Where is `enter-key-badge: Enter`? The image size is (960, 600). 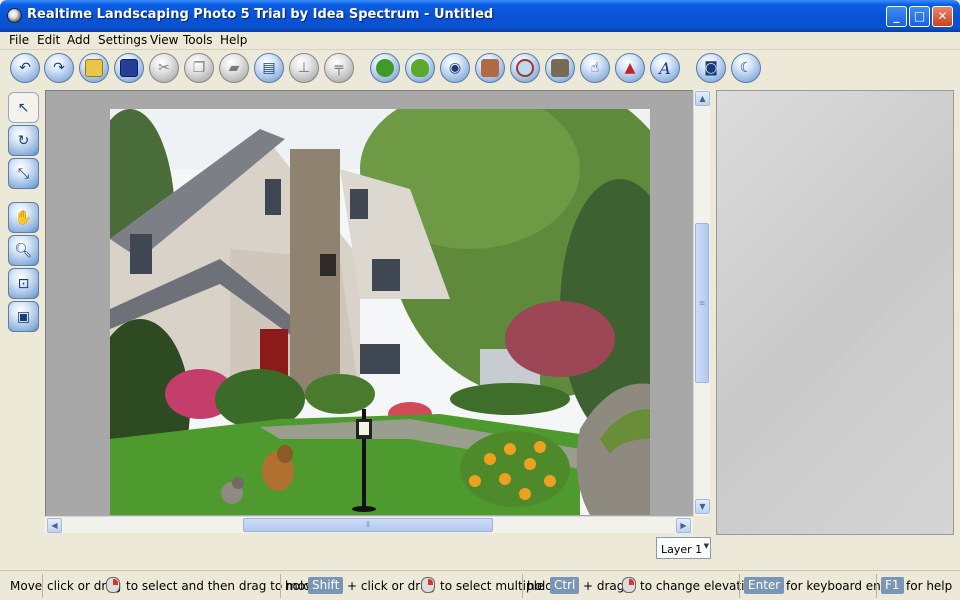
enter-key-badge: Enter is located at coordinates (764, 585).